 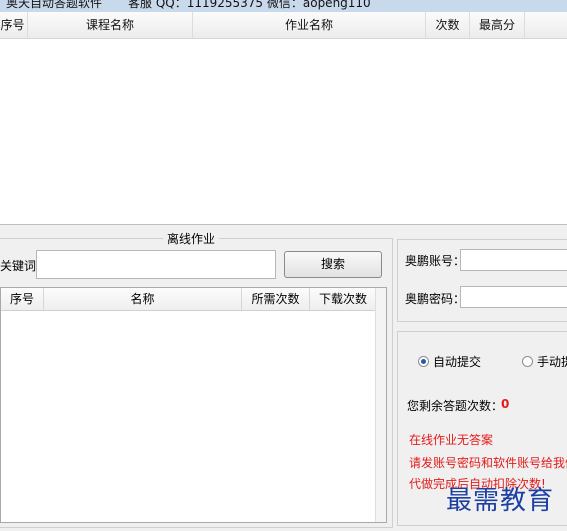 What do you see at coordinates (500, 501) in the screenshot?
I see `watermark-logo: 最需教育` at bounding box center [500, 501].